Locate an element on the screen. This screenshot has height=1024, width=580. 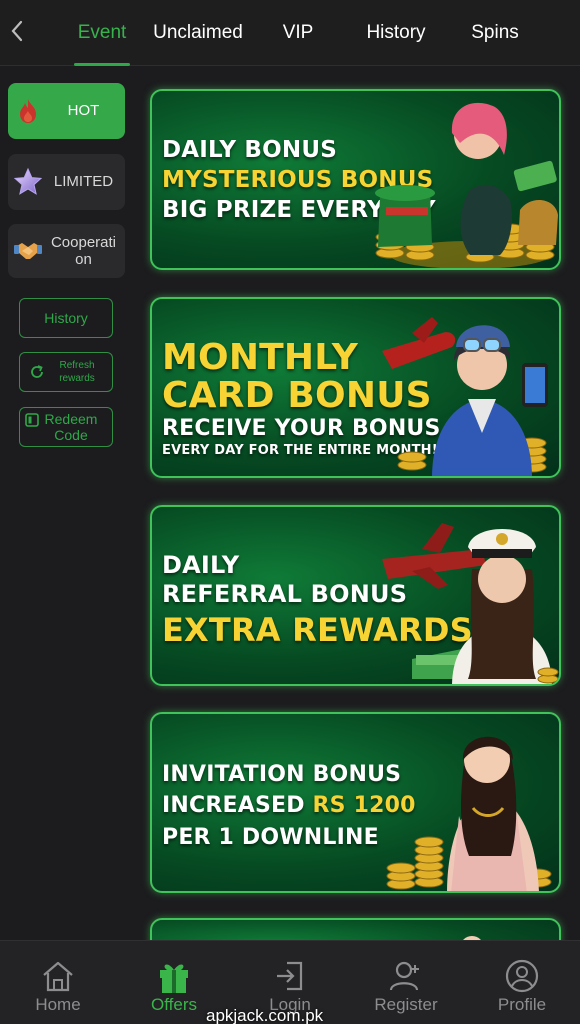
profile-icon is located at coordinates (522, 976).